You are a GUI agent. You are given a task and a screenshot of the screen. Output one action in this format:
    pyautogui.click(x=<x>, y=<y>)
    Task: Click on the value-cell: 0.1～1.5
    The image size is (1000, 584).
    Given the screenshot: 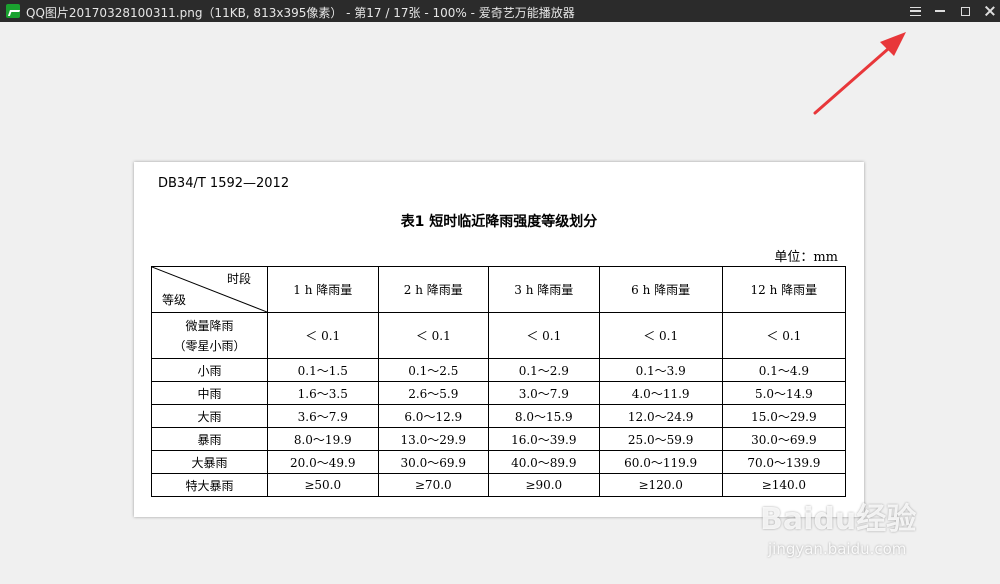 What is the action you would take?
    pyautogui.click(x=323, y=370)
    